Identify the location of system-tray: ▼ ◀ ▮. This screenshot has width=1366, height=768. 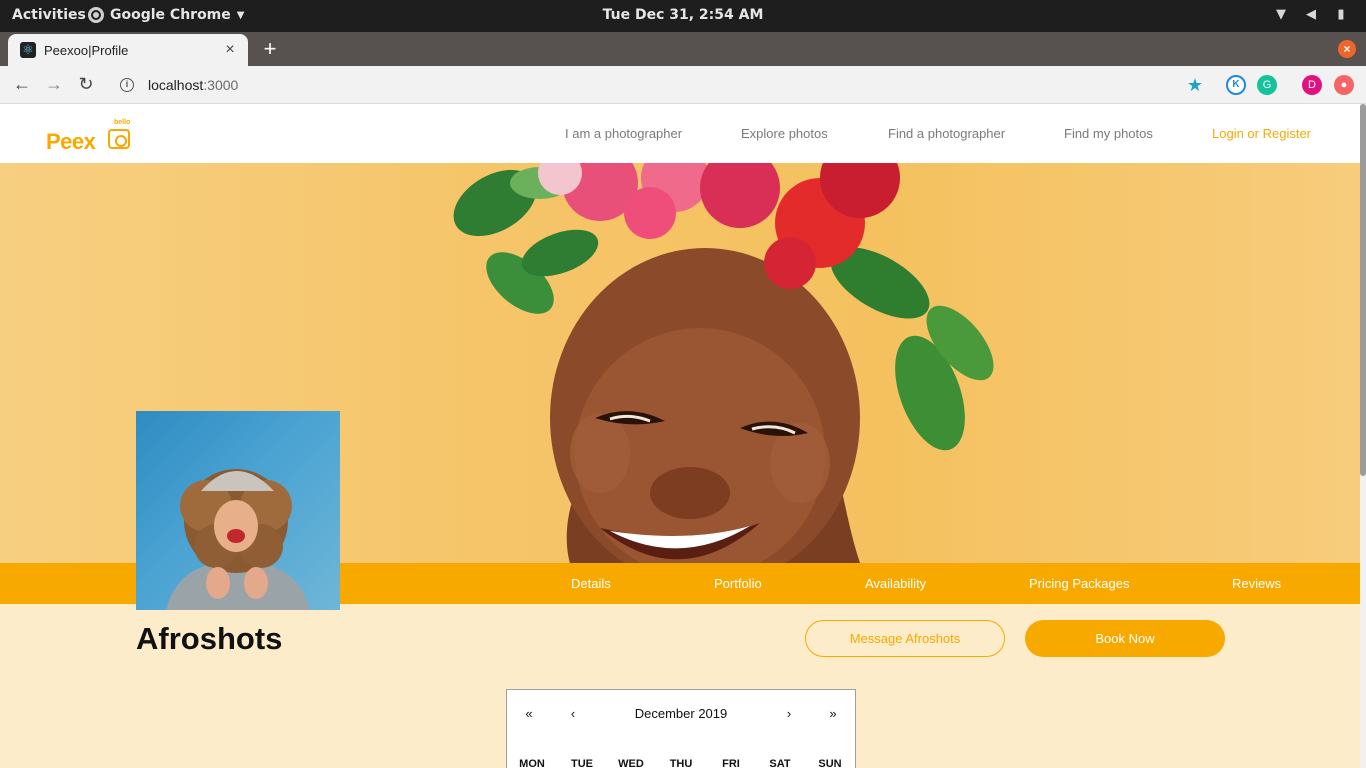
(1311, 15).